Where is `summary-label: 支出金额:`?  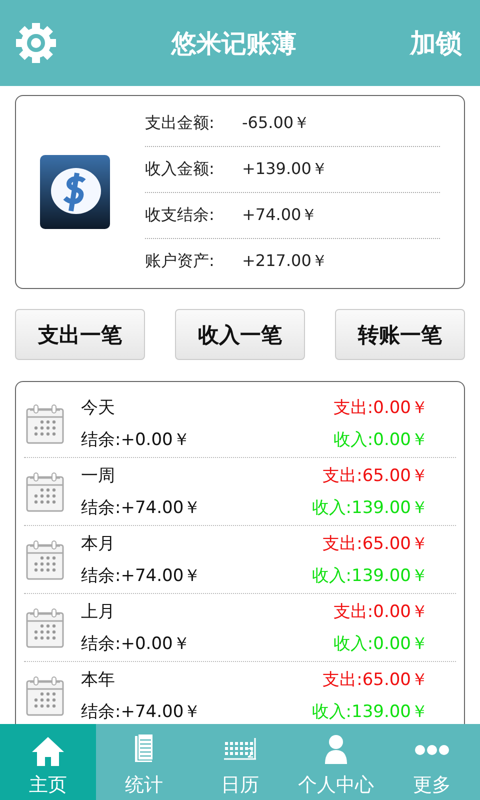 summary-label: 支出金额: is located at coordinates (180, 123).